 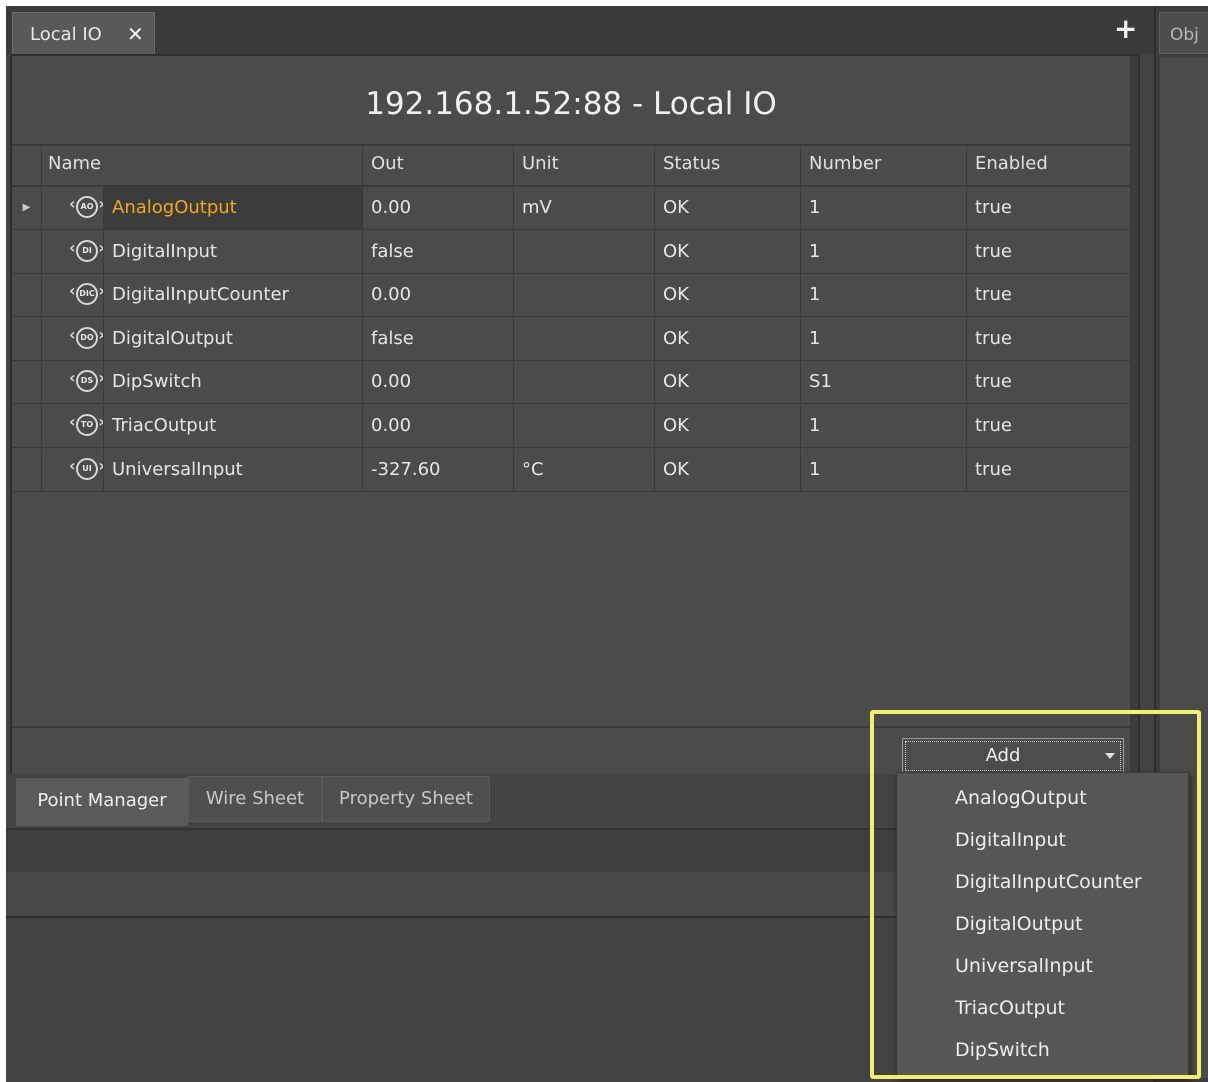 I want to click on point-name: AnalogOutput, so click(x=233, y=208).